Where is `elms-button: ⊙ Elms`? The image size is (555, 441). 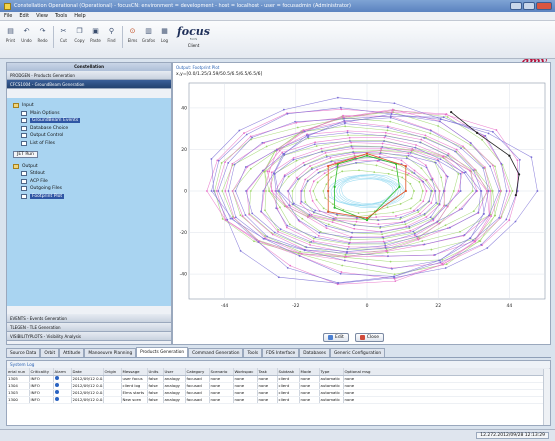
elms-button: ⊙ Elms is located at coordinates (132, 34).